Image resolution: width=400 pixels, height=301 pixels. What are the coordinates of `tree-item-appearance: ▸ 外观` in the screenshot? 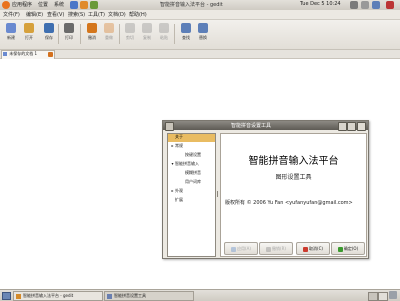 It's located at (175, 192).